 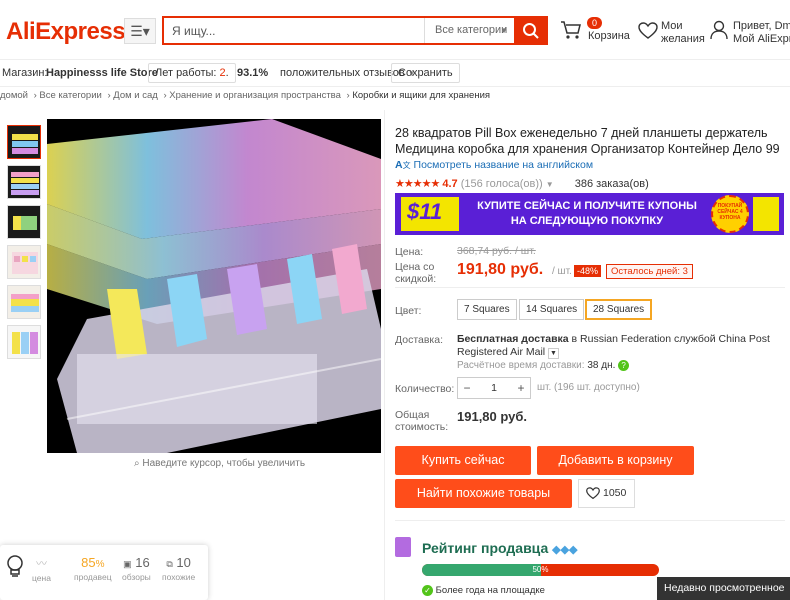 I want to click on seller-note: ✓ Более года на площадке, so click(x=483, y=590).